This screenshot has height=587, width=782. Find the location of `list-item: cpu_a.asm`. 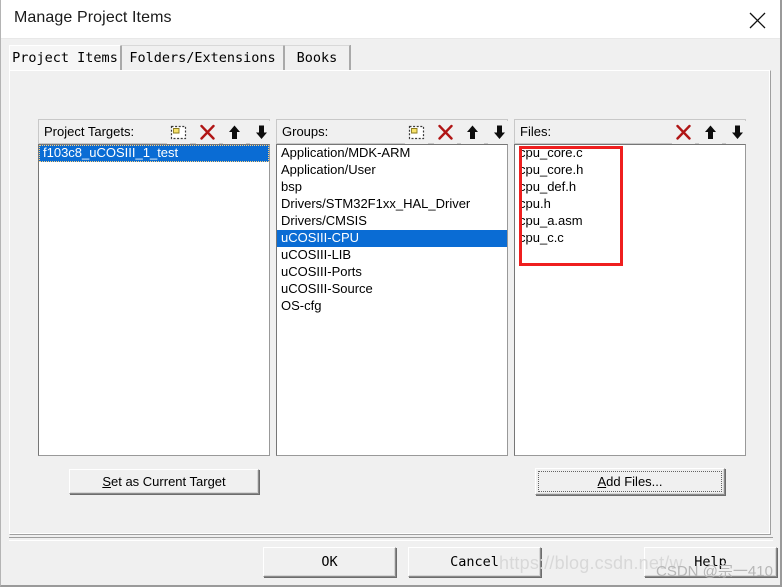

list-item: cpu_a.asm is located at coordinates (630, 221).